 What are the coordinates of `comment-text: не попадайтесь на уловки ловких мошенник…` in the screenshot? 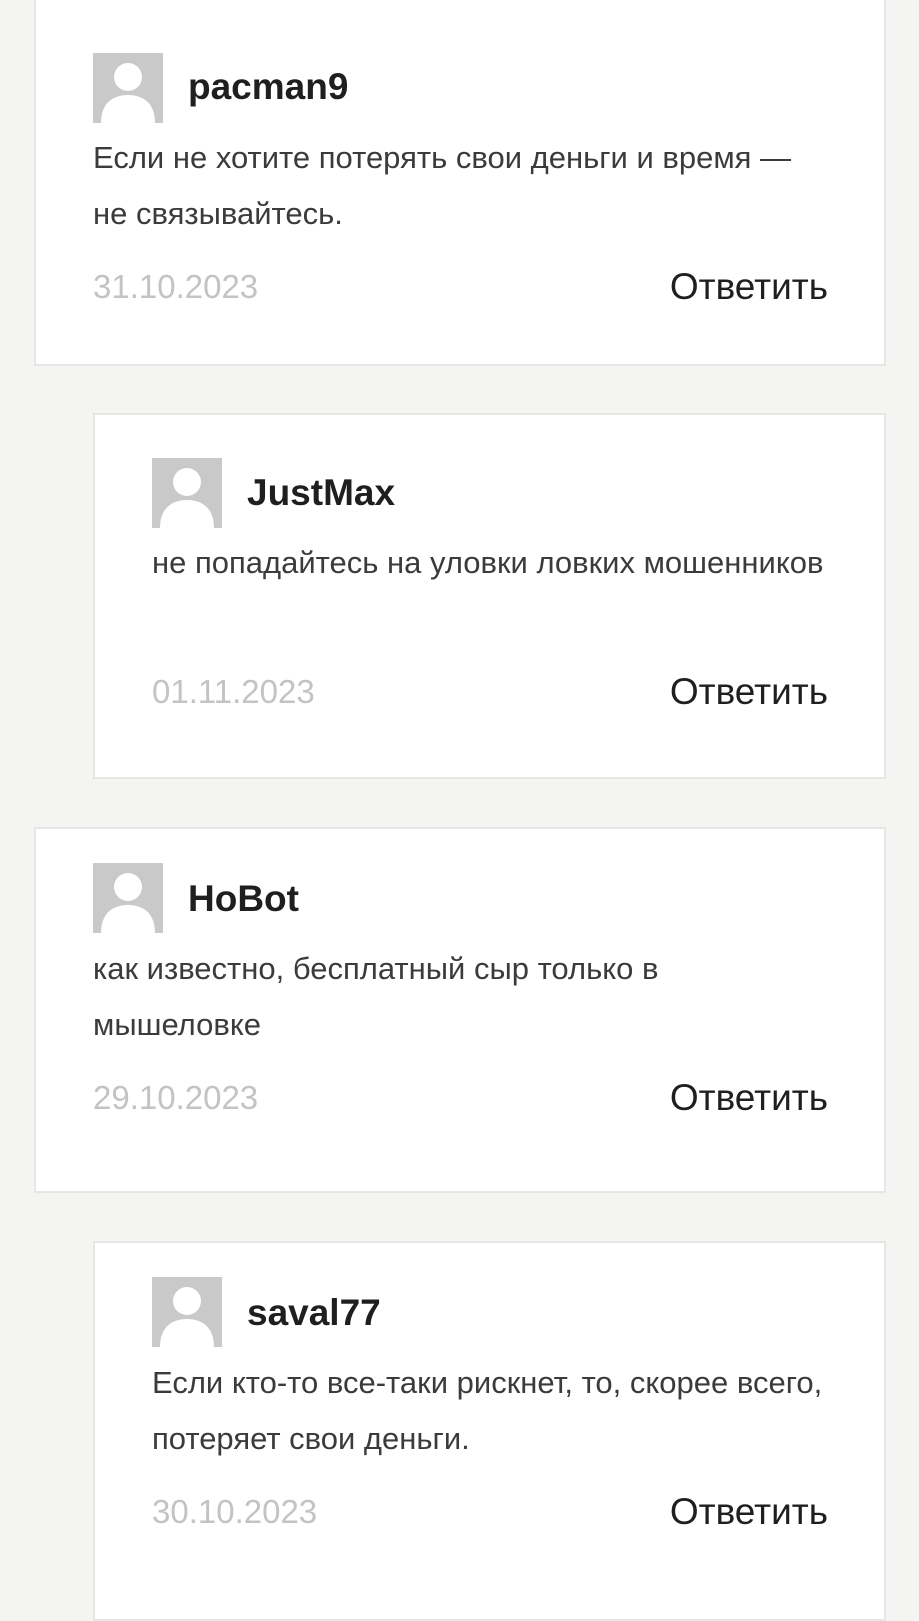 It's located at (488, 562).